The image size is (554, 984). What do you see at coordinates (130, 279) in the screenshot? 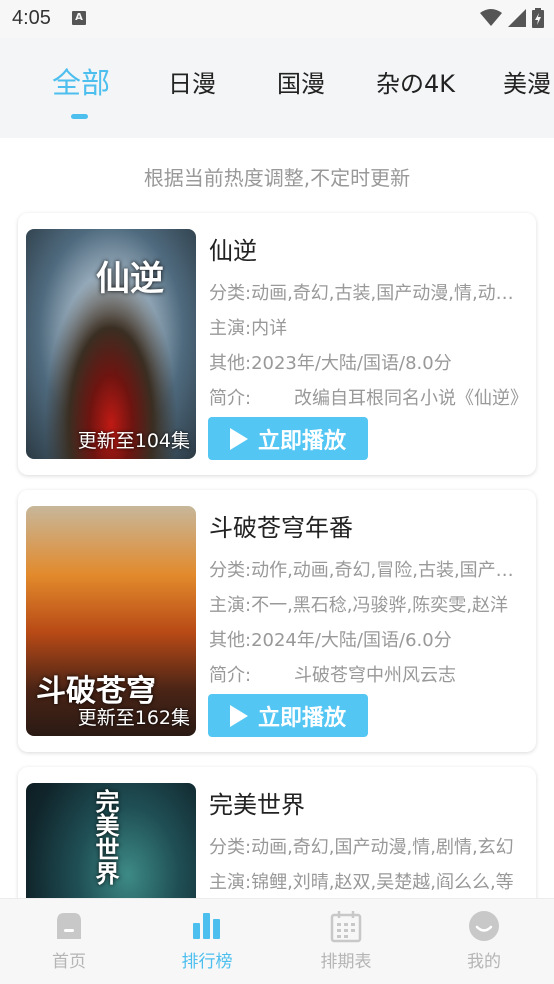
I see `poster-title-art: 仙逆` at bounding box center [130, 279].